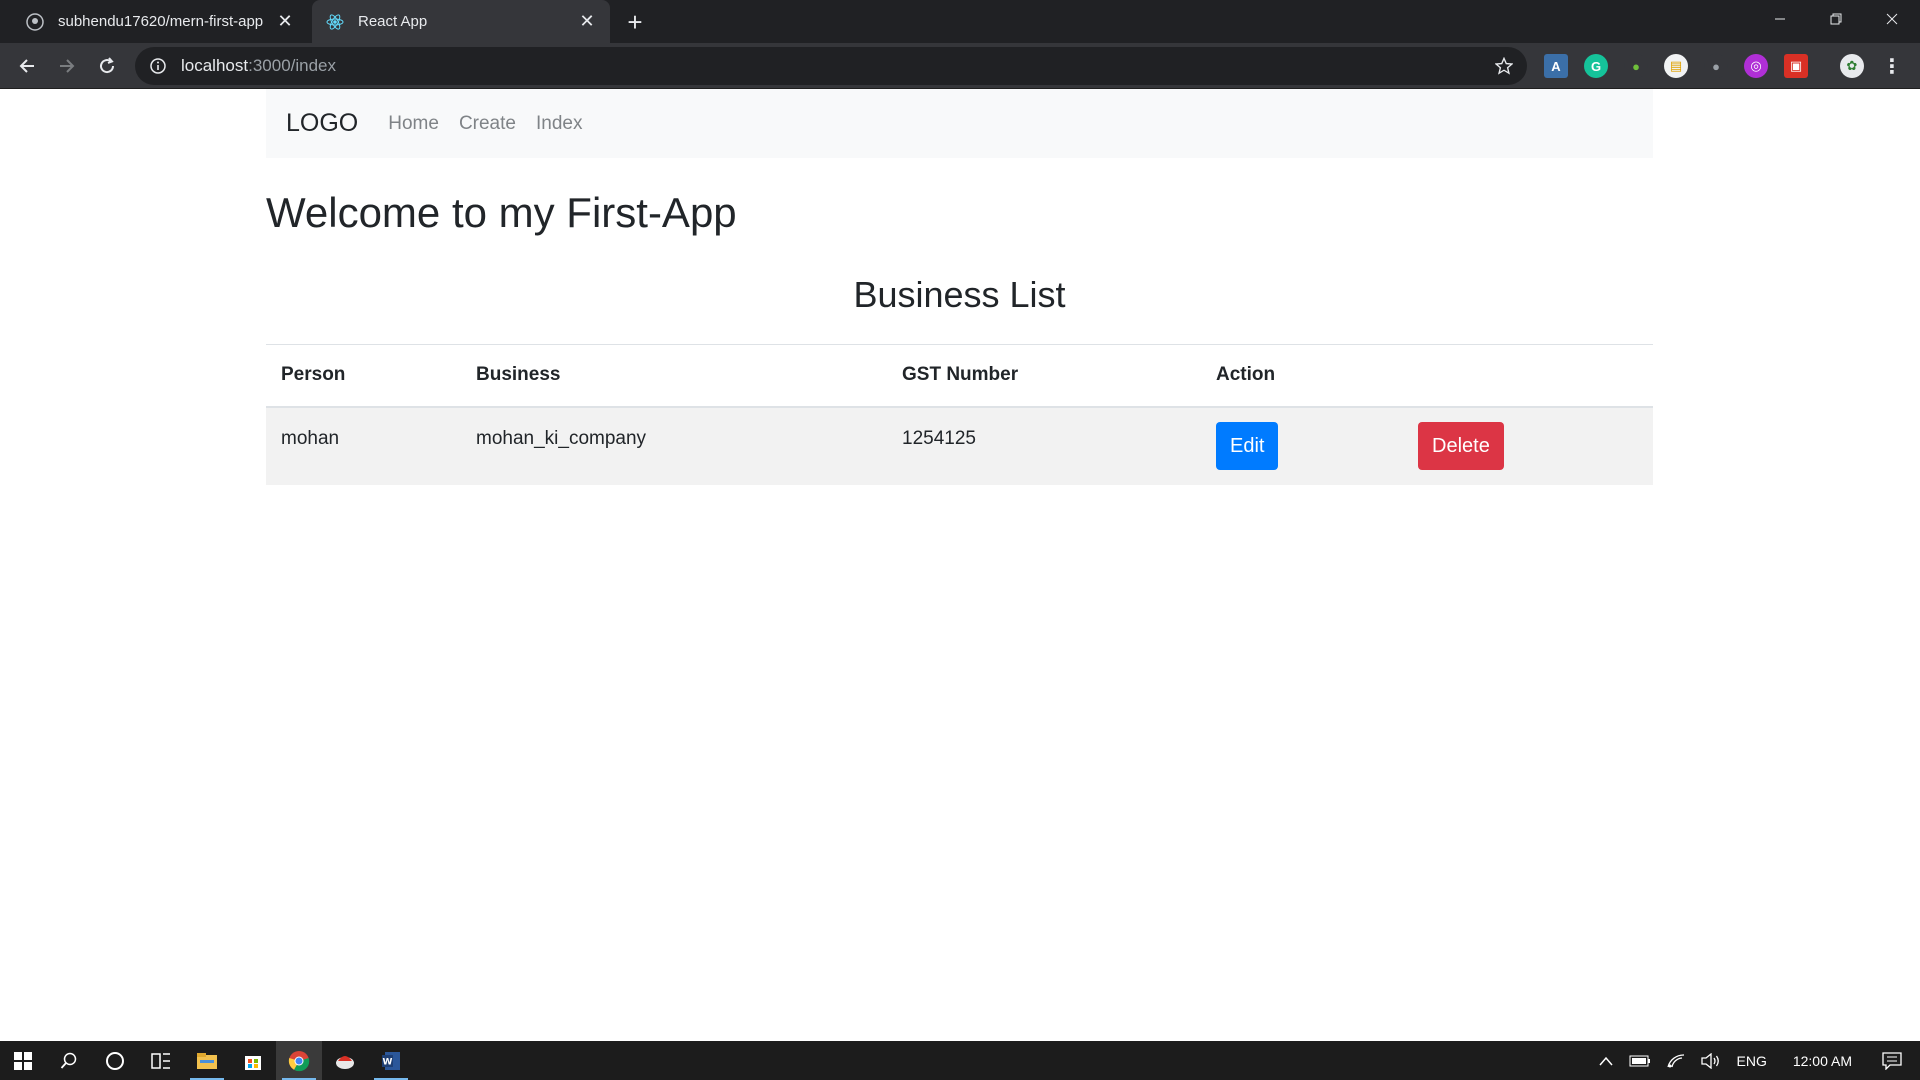 This screenshot has height=1080, width=1920. What do you see at coordinates (363, 445) in the screenshot?
I see `cell-person: mohan` at bounding box center [363, 445].